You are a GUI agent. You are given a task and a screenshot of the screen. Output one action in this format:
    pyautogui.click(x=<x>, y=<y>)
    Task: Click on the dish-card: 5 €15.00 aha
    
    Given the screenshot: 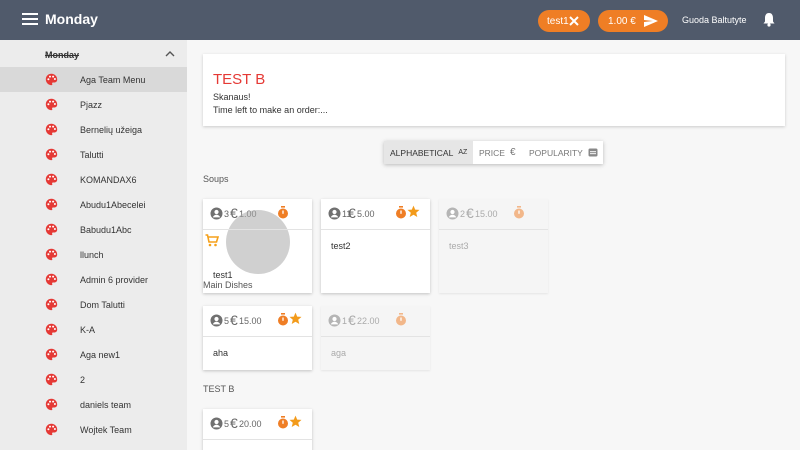 What is the action you would take?
    pyautogui.click(x=257, y=338)
    